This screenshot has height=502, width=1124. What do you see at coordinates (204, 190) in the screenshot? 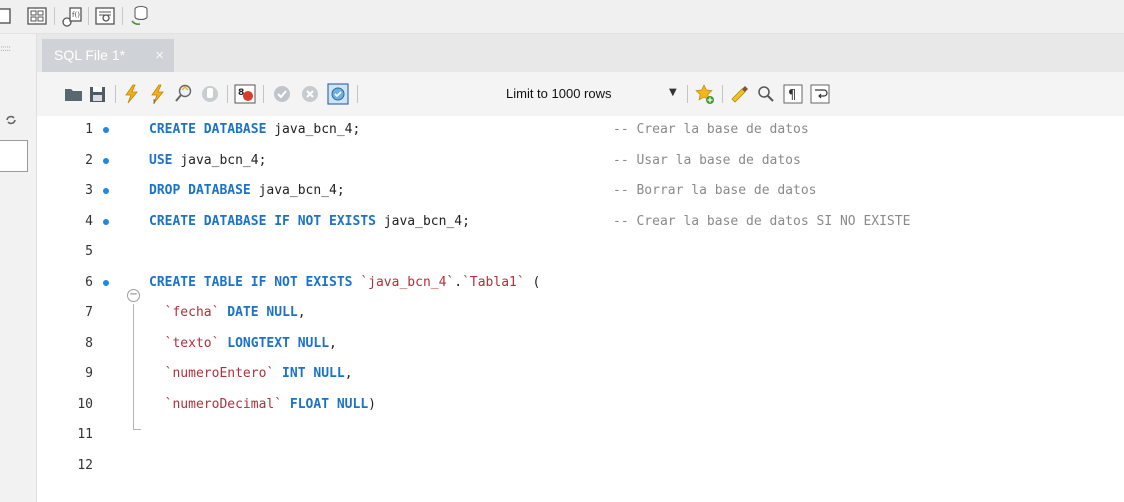
I see `code-token: DROP DATABASE` at bounding box center [204, 190].